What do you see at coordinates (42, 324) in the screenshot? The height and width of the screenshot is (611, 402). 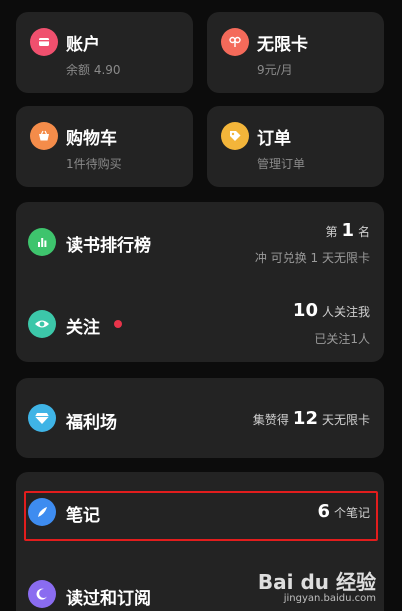 I see `eye-icon` at bounding box center [42, 324].